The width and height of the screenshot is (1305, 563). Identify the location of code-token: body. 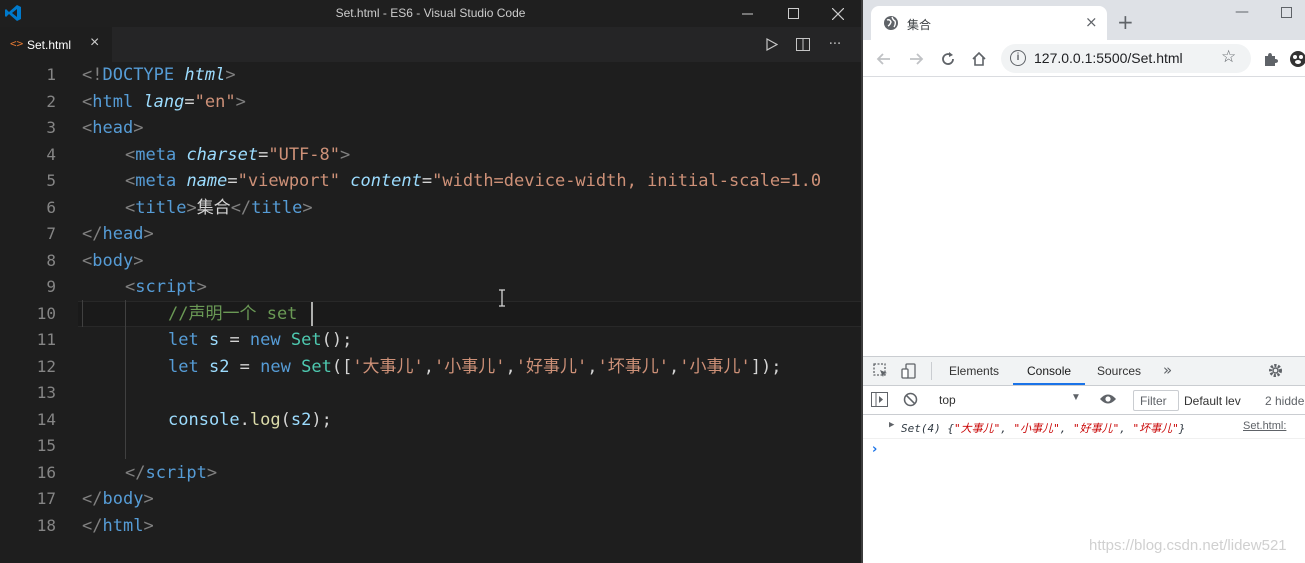
(123, 499).